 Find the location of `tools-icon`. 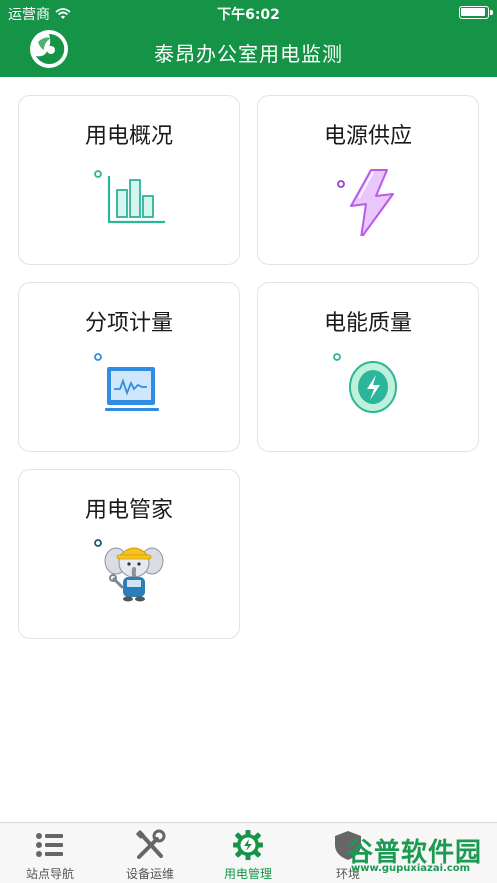

tools-icon is located at coordinates (151, 844).